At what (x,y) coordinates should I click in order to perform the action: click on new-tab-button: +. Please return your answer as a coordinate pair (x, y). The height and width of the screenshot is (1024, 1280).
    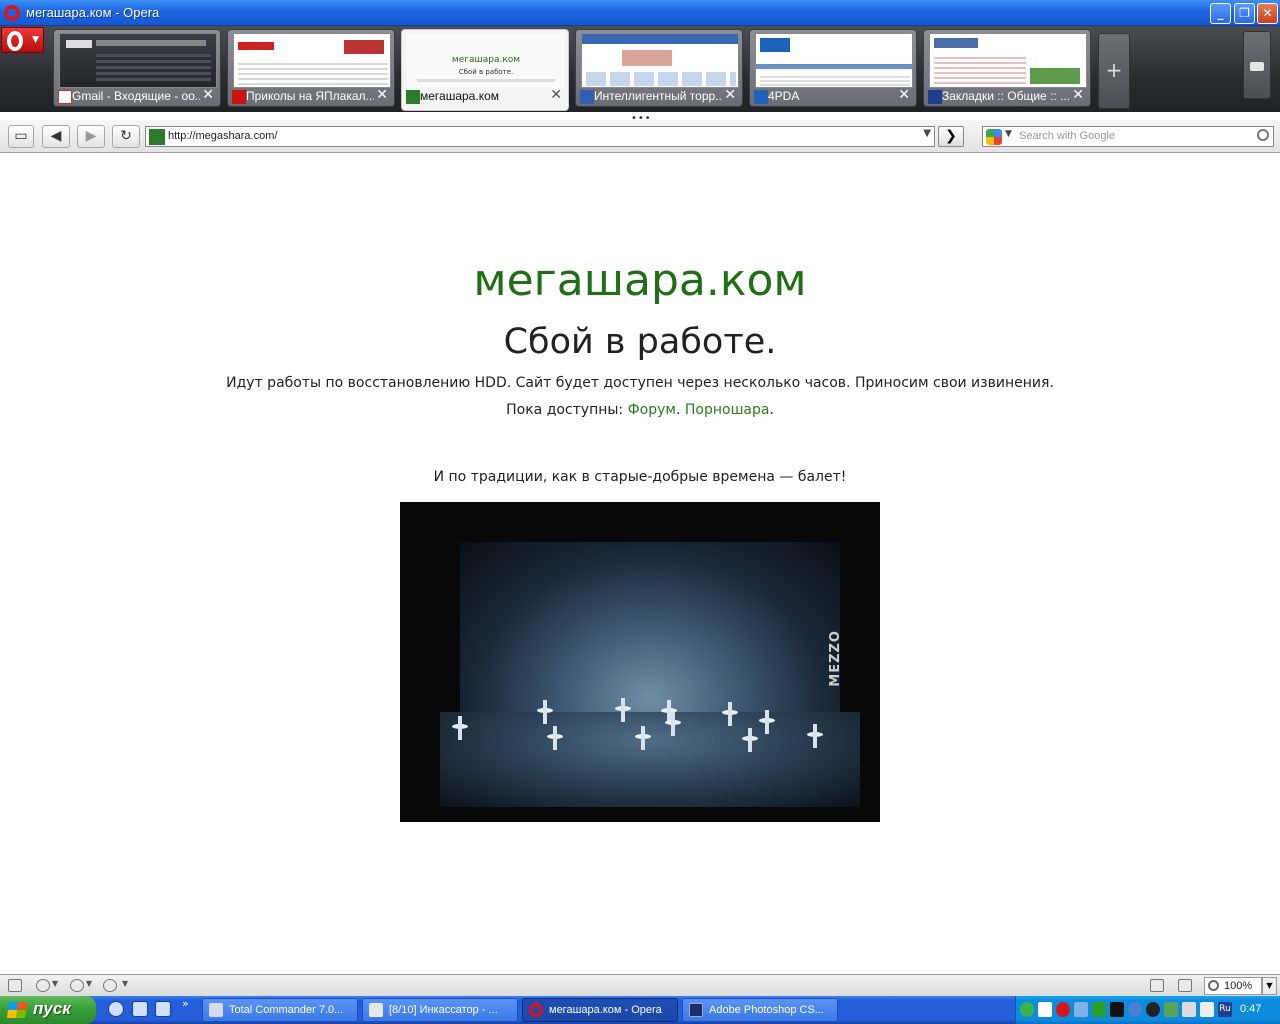
    Looking at the image, I should click on (1114, 71).